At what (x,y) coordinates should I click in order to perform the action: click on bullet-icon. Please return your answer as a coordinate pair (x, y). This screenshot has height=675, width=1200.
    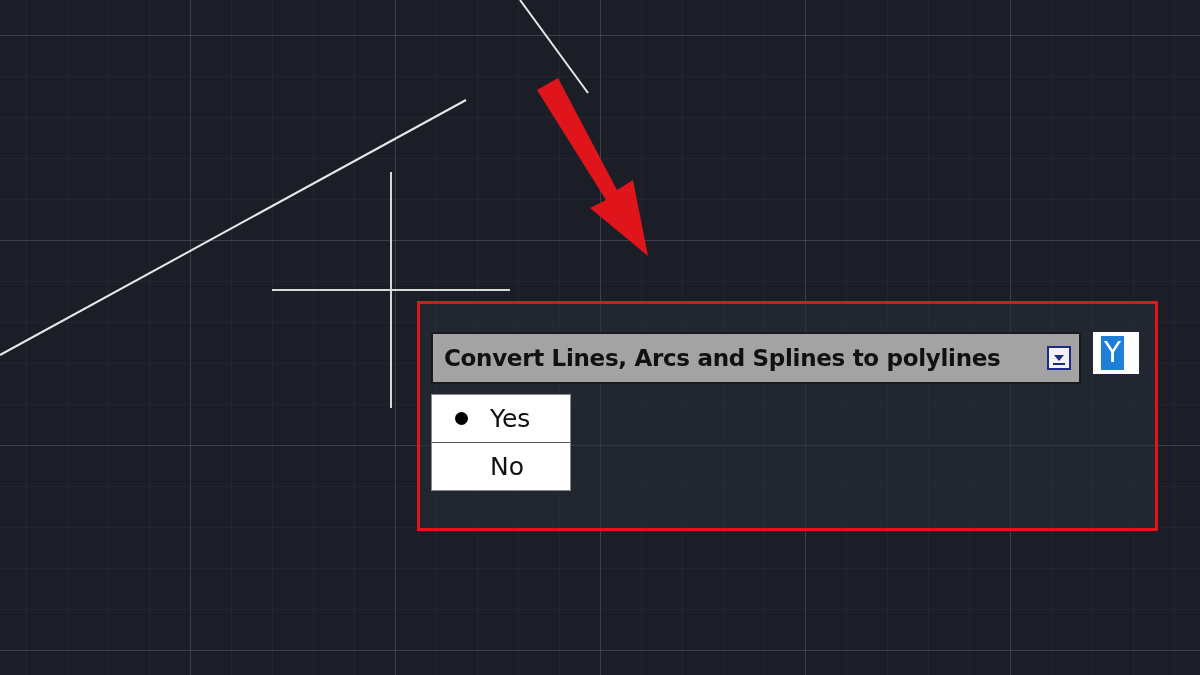
    Looking at the image, I should click on (461, 418).